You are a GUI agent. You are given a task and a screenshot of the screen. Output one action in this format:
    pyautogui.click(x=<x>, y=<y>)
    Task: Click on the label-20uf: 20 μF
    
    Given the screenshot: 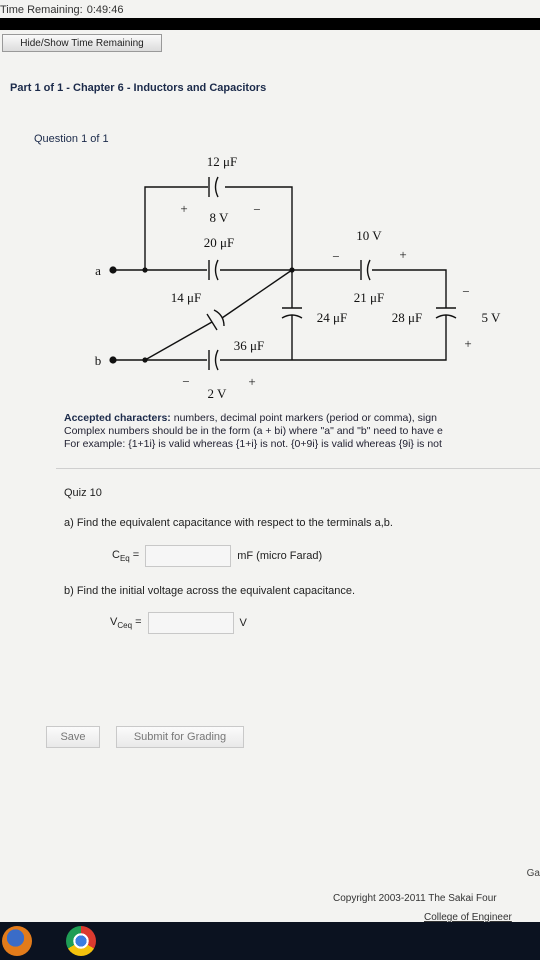 What is the action you would take?
    pyautogui.click(x=219, y=242)
    